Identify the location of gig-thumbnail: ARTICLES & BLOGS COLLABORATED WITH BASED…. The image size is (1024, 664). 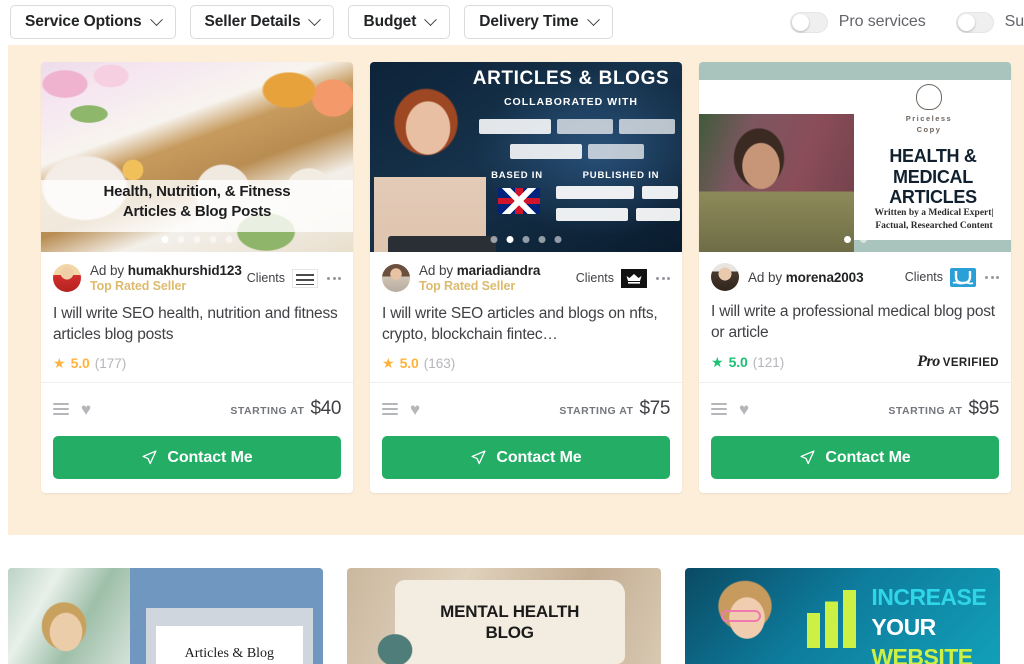
(526, 157).